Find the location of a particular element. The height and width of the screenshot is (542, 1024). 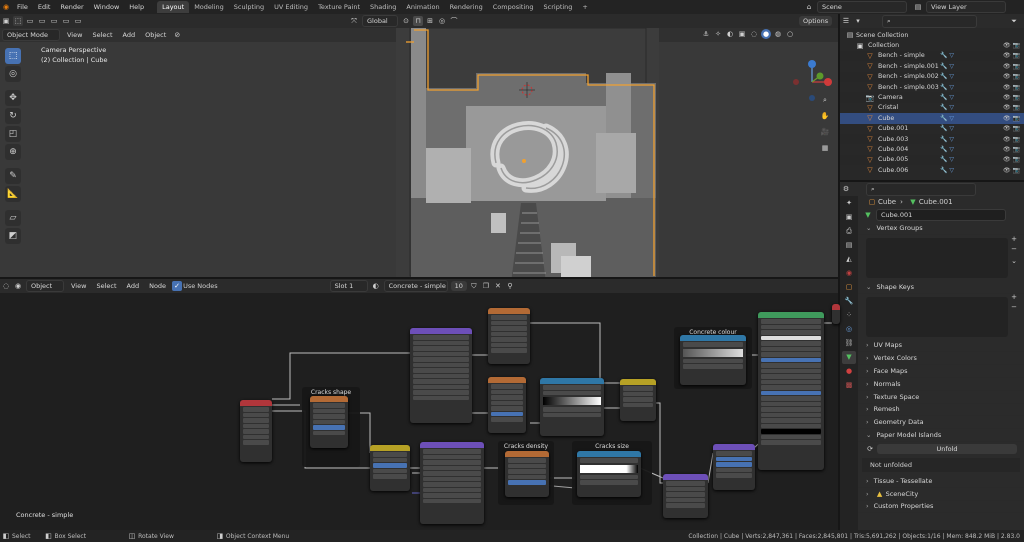

vertex-group-menu-icon: ⌄ is located at coordinates (1014, 261).